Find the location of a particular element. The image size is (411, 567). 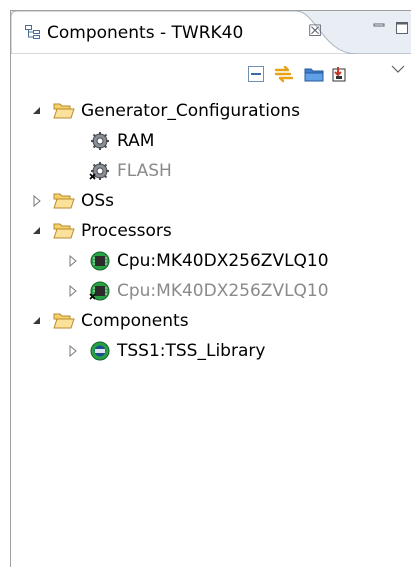

maximize-icon is located at coordinates (402, 28).